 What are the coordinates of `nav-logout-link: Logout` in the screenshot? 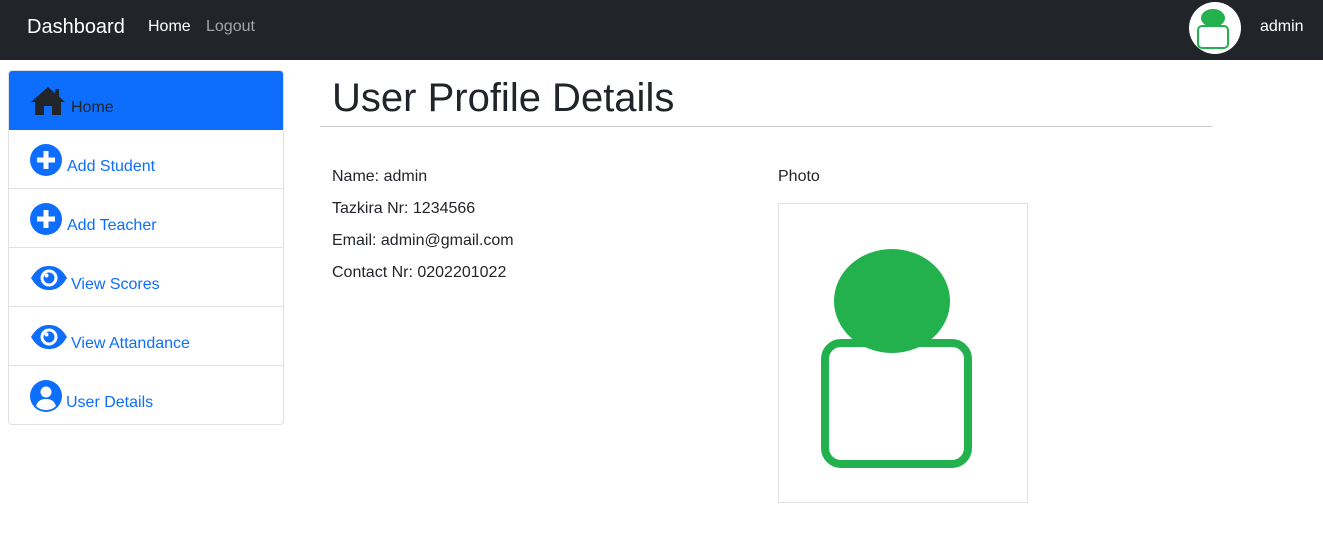 It's located at (230, 27).